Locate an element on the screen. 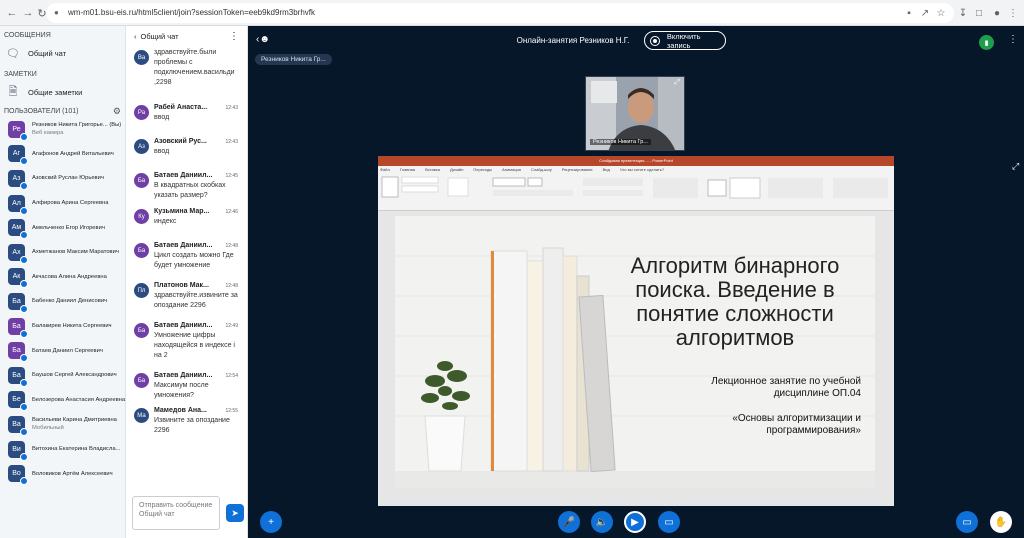  raise-hand-button: ✋ is located at coordinates (1001, 522).